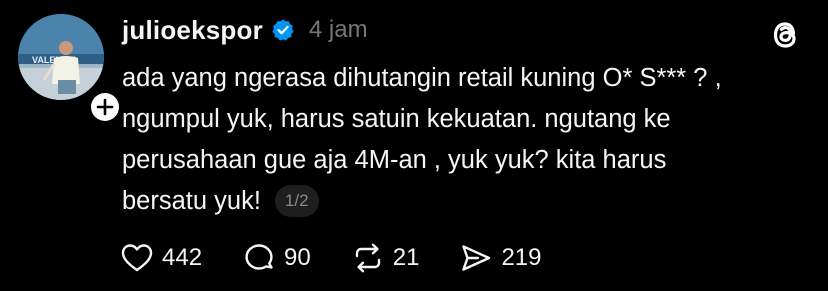  I want to click on avatar: VALENCIA, so click(61, 57).